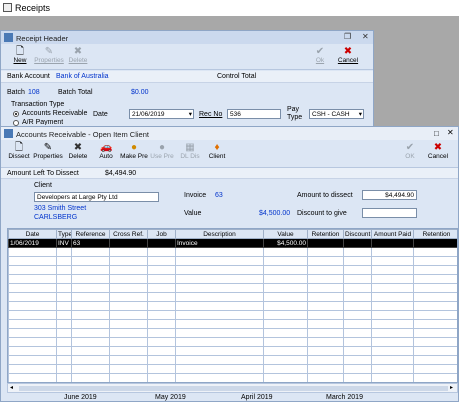  Describe the element at coordinates (161, 234) in the screenshot. I see `col-job: Job` at that location.